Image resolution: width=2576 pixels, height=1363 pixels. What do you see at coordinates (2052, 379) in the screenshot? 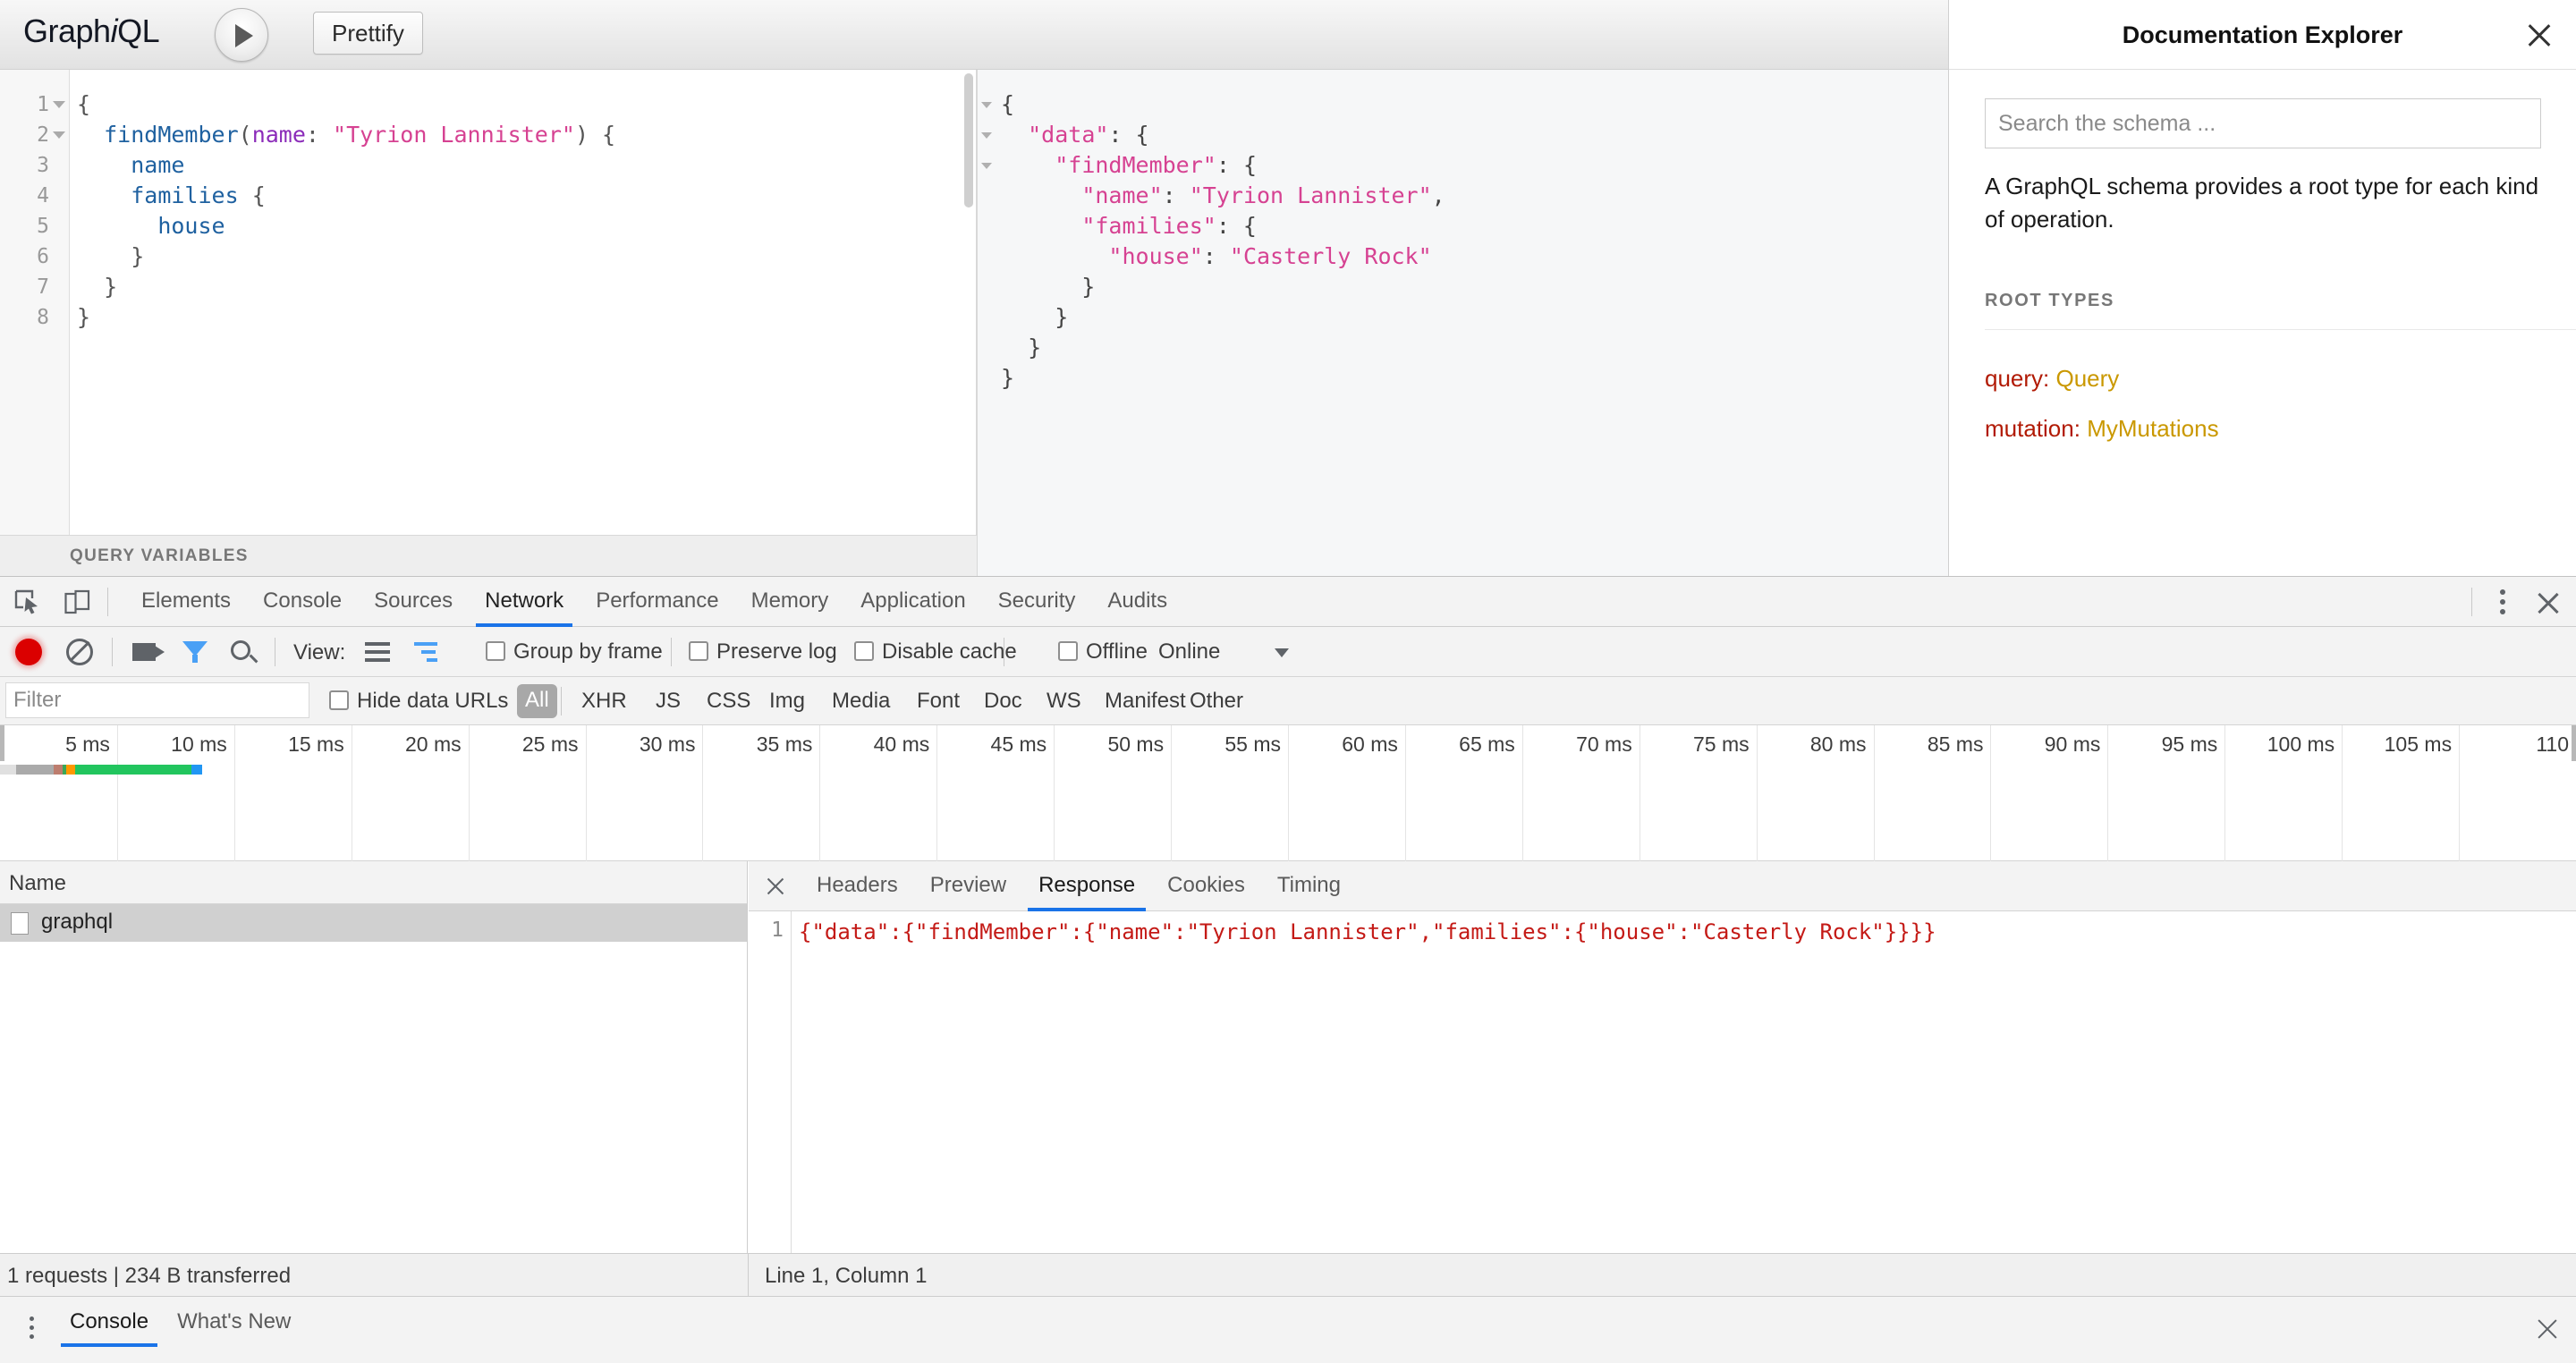
I see `root-type-query: query: Query` at bounding box center [2052, 379].